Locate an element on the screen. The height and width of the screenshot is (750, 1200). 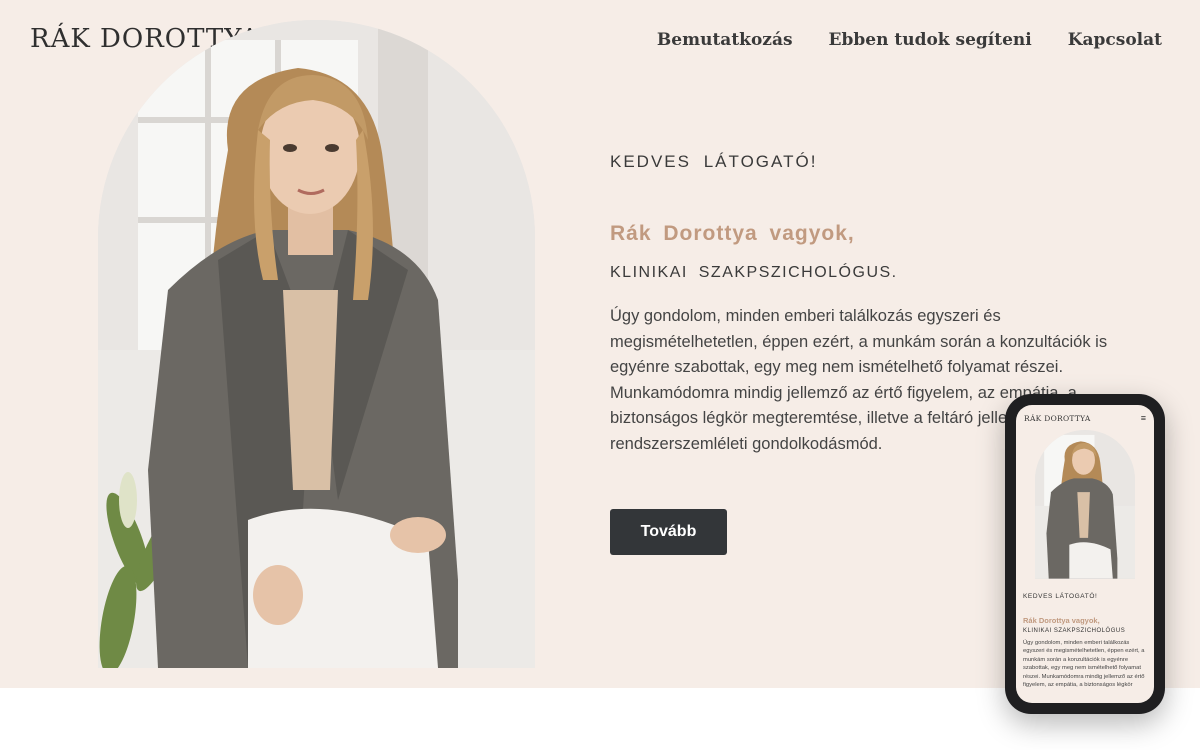
nav-item-segiteni: Ebben tudok segíteni is located at coordinates (930, 40).